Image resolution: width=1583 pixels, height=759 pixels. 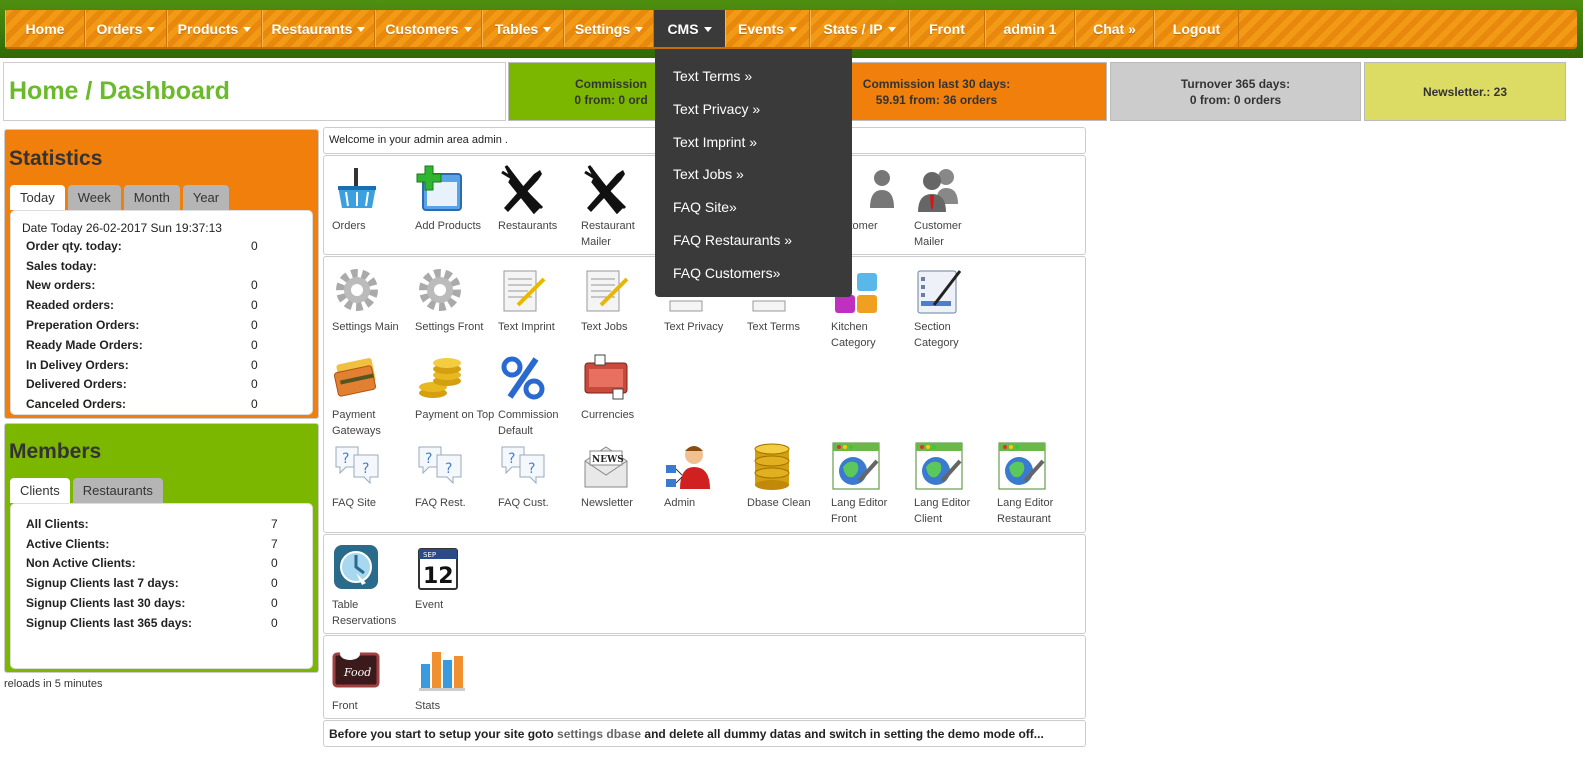 I want to click on tile-admin: Admin, so click(x=704, y=476).